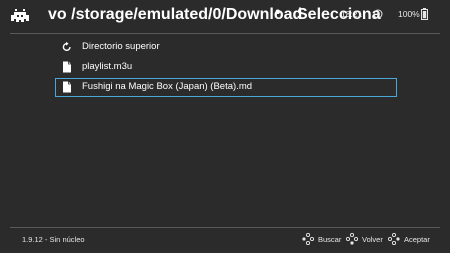  I want to click on menu-subtitle: Selecciona, so click(339, 14).